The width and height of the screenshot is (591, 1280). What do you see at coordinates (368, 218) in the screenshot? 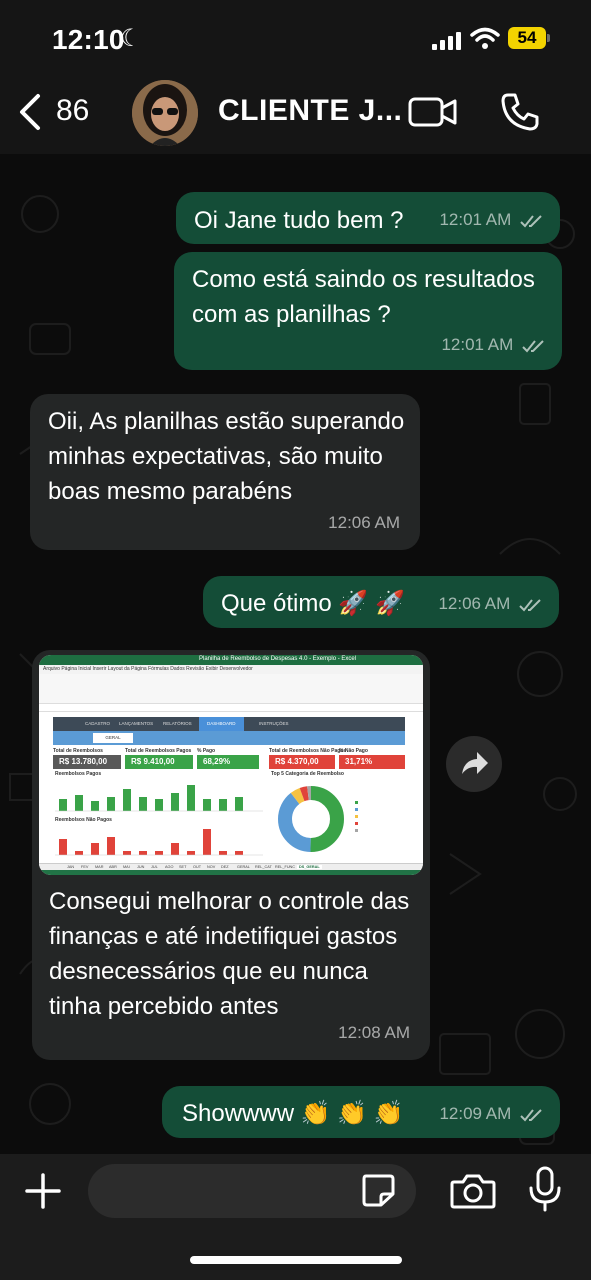
I see `message-outgoing: Oi Jane tudo bem ? 12:01 AM` at bounding box center [368, 218].